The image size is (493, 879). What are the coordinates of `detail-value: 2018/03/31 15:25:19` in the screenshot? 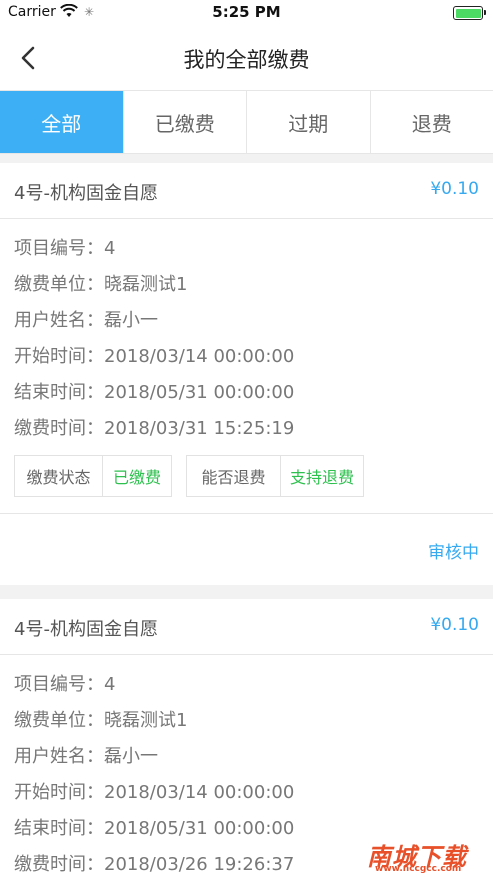 It's located at (199, 428).